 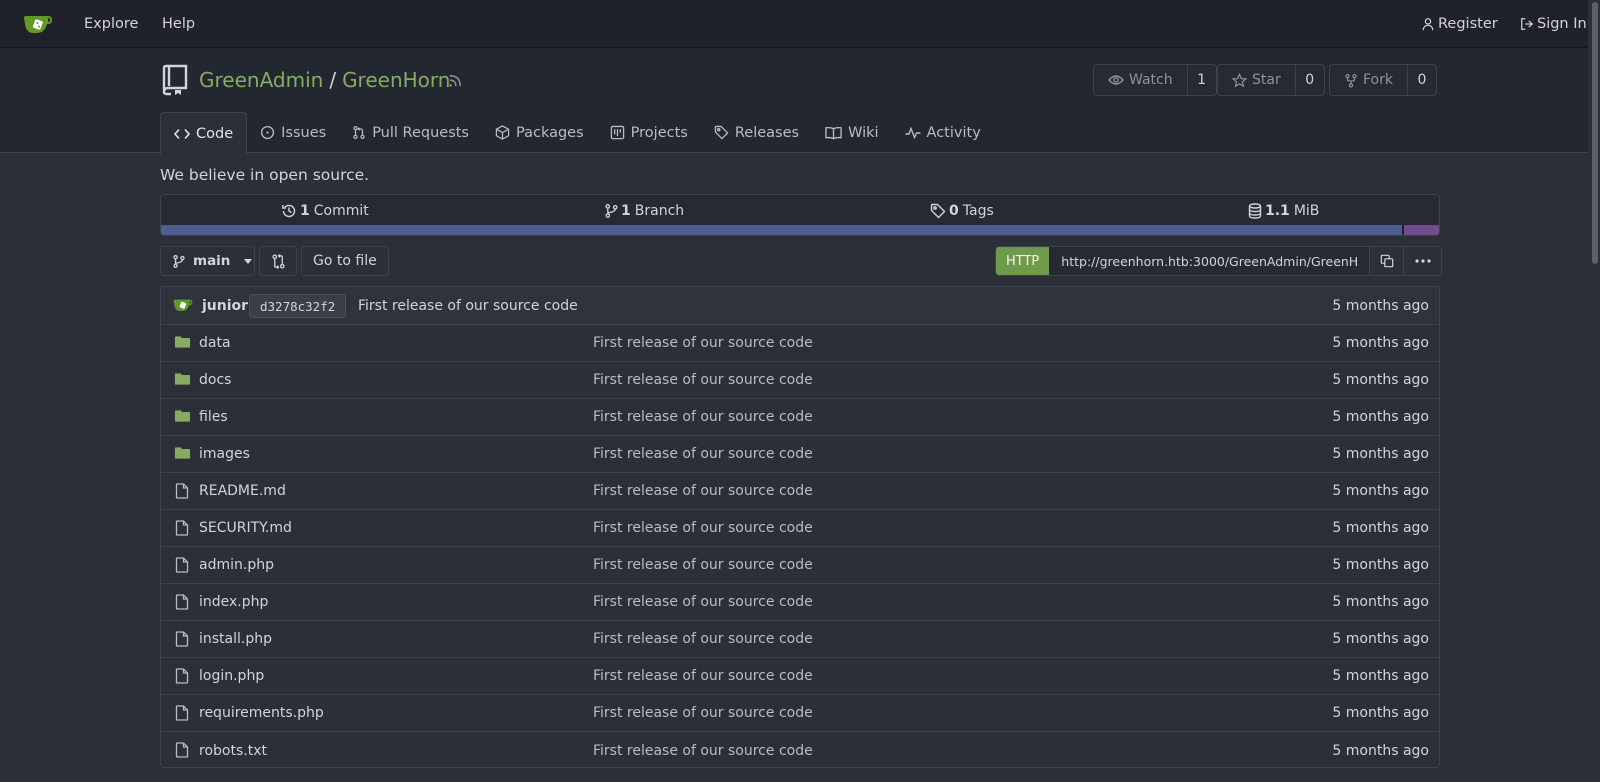 I want to click on tab-code: Code, so click(x=204, y=133).